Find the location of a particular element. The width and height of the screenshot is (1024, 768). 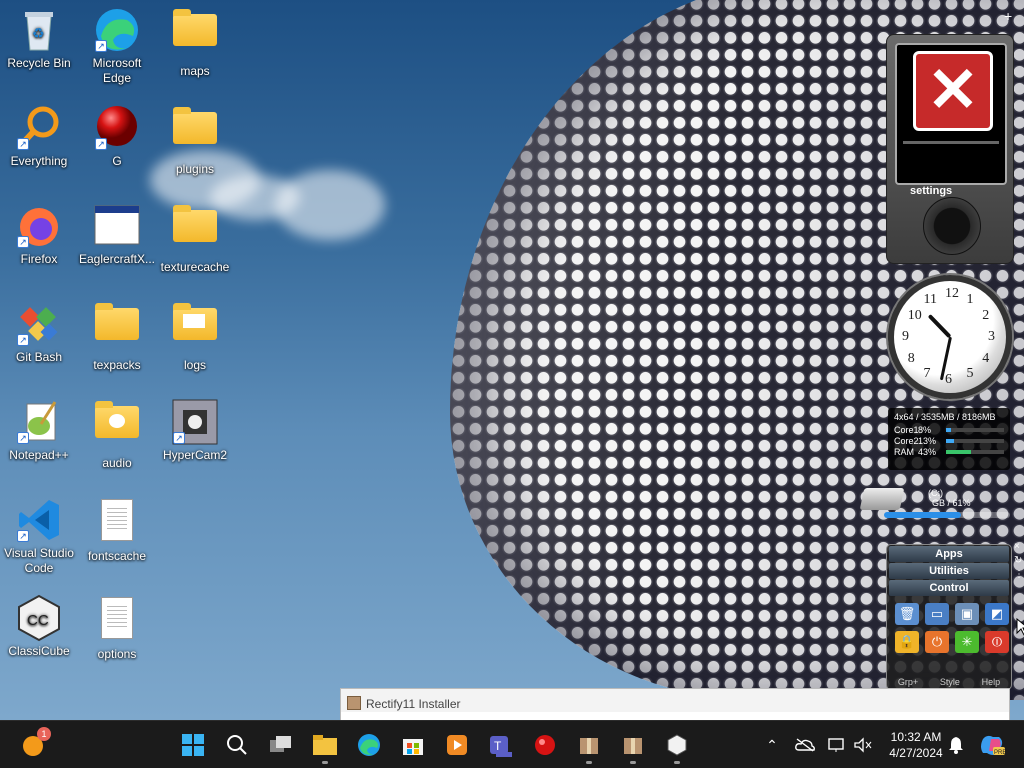

display-icon: ▣ is located at coordinates (967, 614).